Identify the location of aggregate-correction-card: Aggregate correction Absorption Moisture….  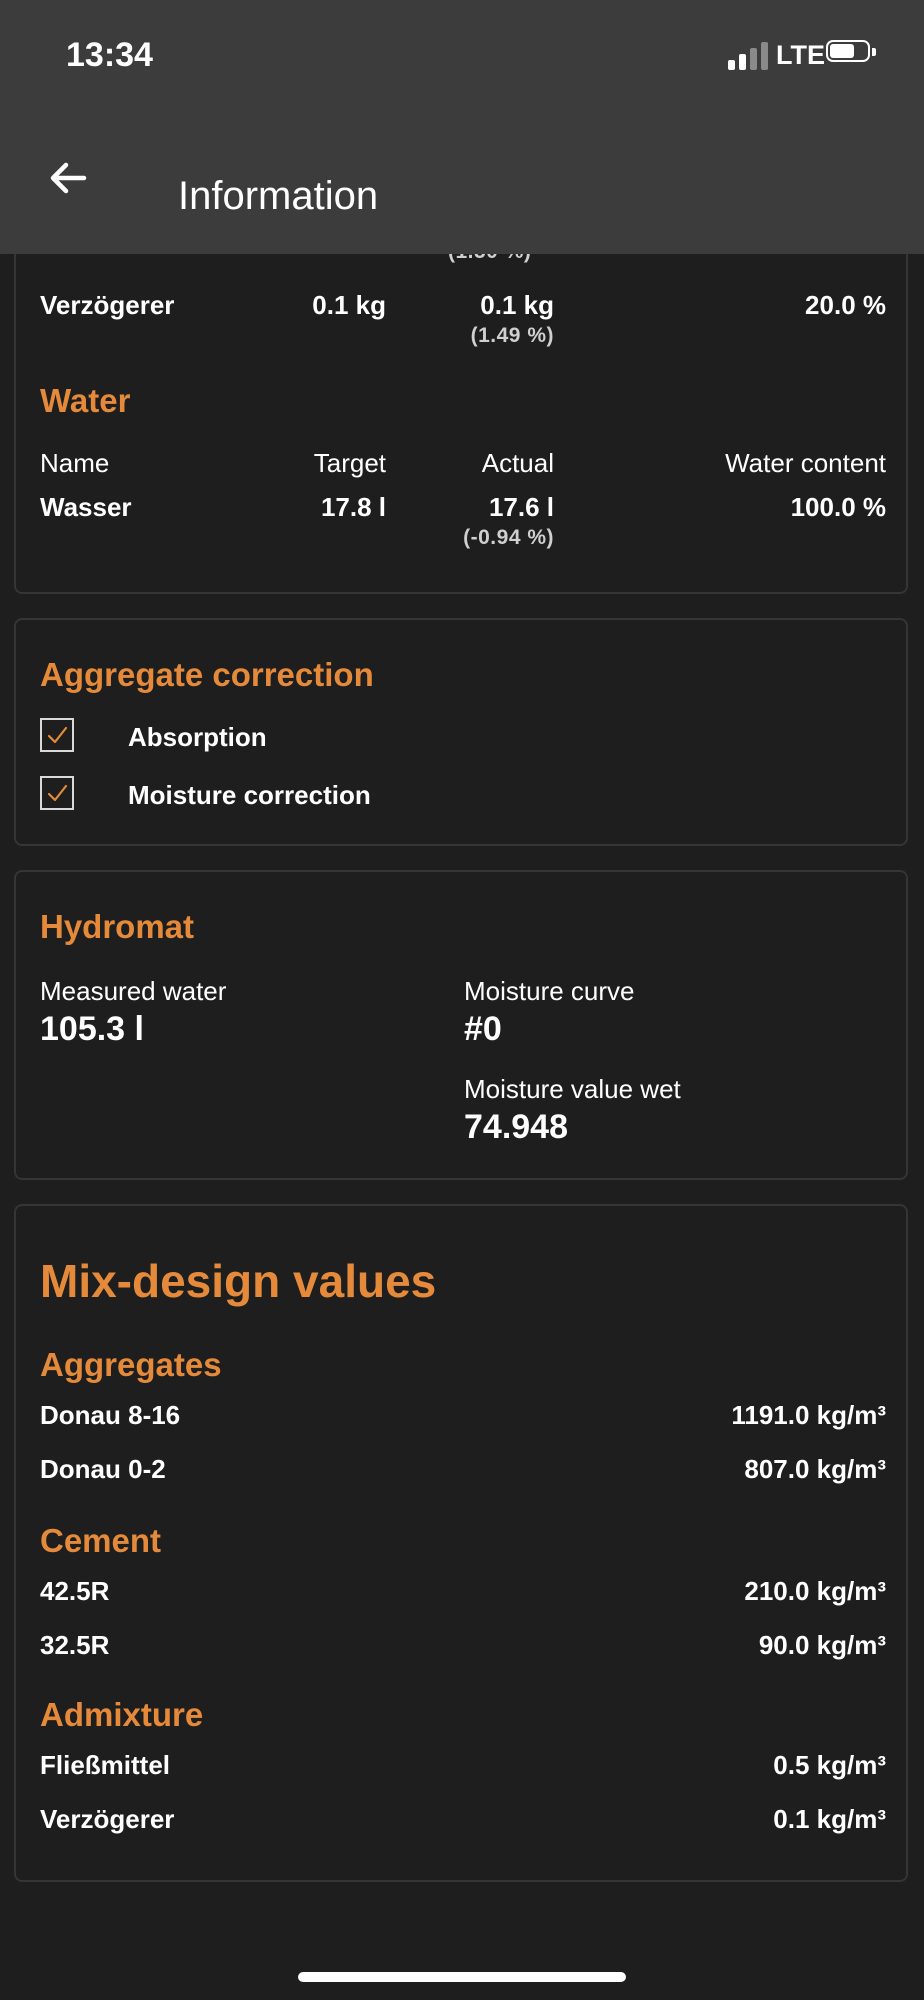
(461, 732).